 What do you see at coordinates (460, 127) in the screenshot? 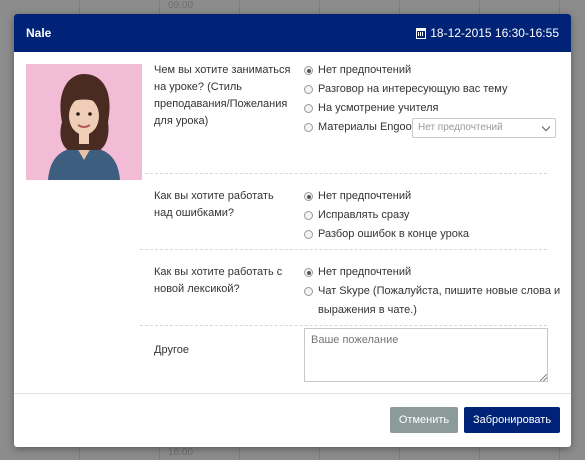
I see `select-value: Нет предпочтений` at bounding box center [460, 127].